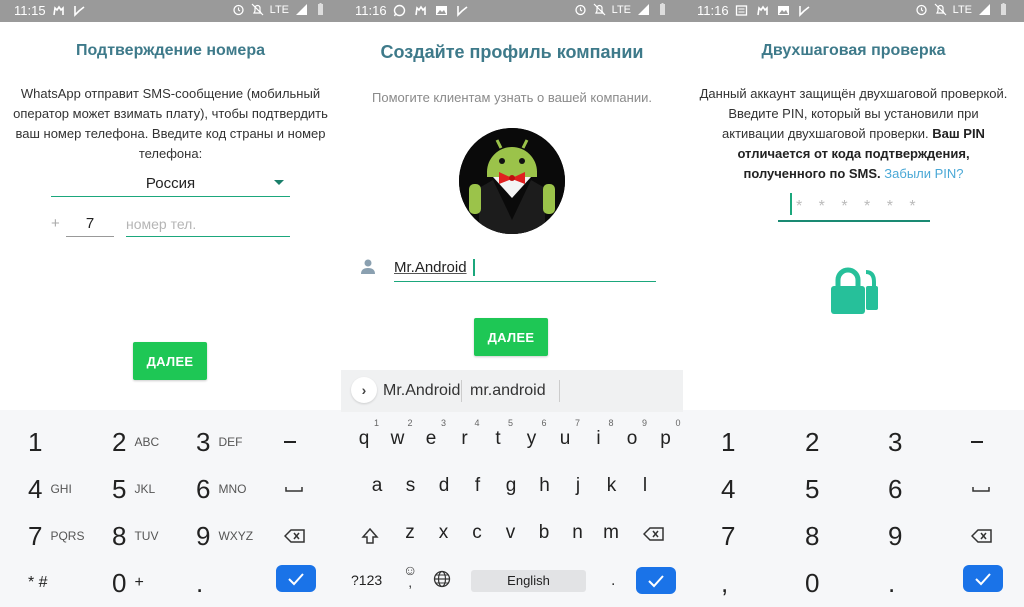 This screenshot has height=607, width=1024. What do you see at coordinates (364, 390) in the screenshot?
I see `expand-chevron-icon: ›` at bounding box center [364, 390].